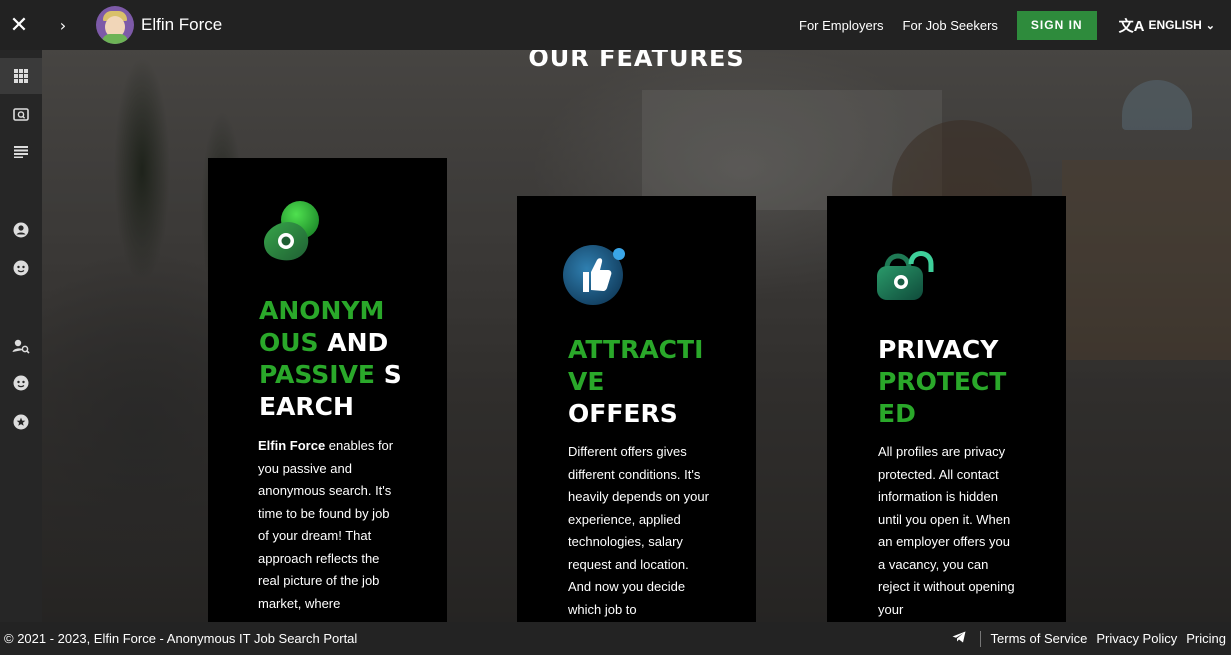 The image size is (1231, 655). What do you see at coordinates (21, 422) in the screenshot?
I see `star-icon` at bounding box center [21, 422].